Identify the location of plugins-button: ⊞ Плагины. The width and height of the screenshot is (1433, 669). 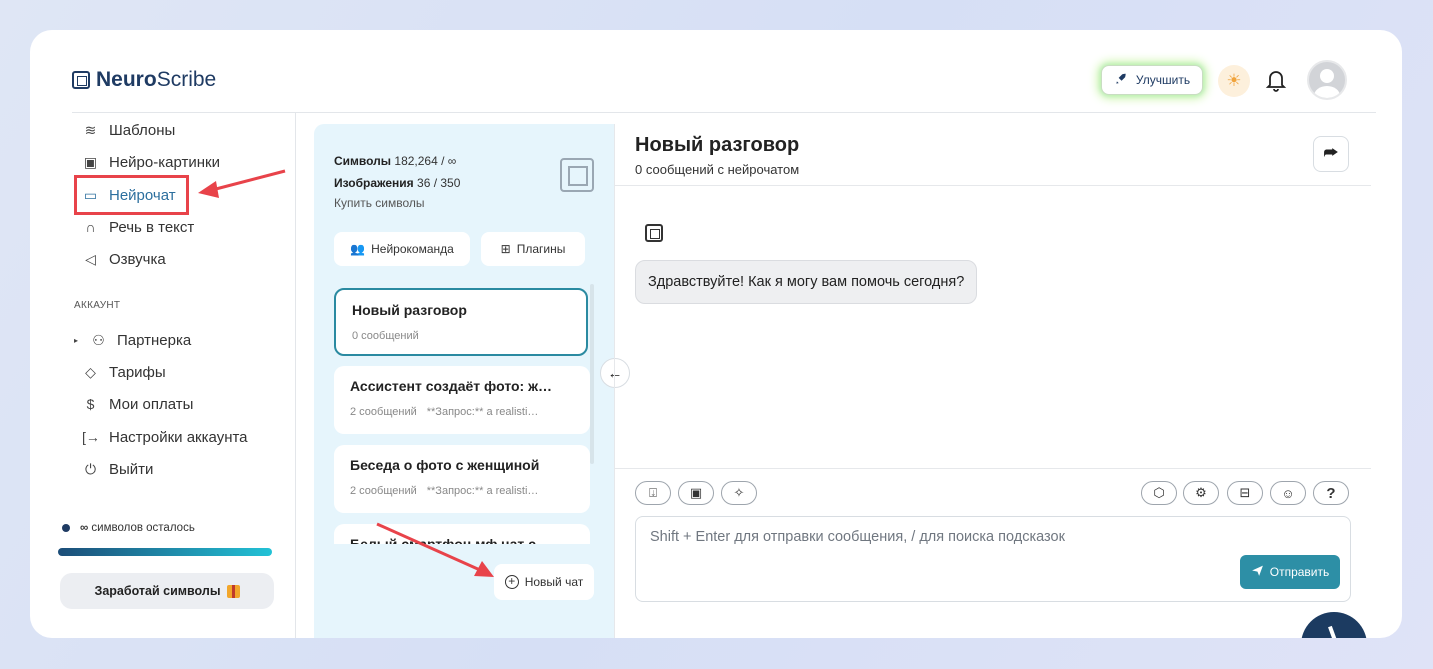
(533, 249).